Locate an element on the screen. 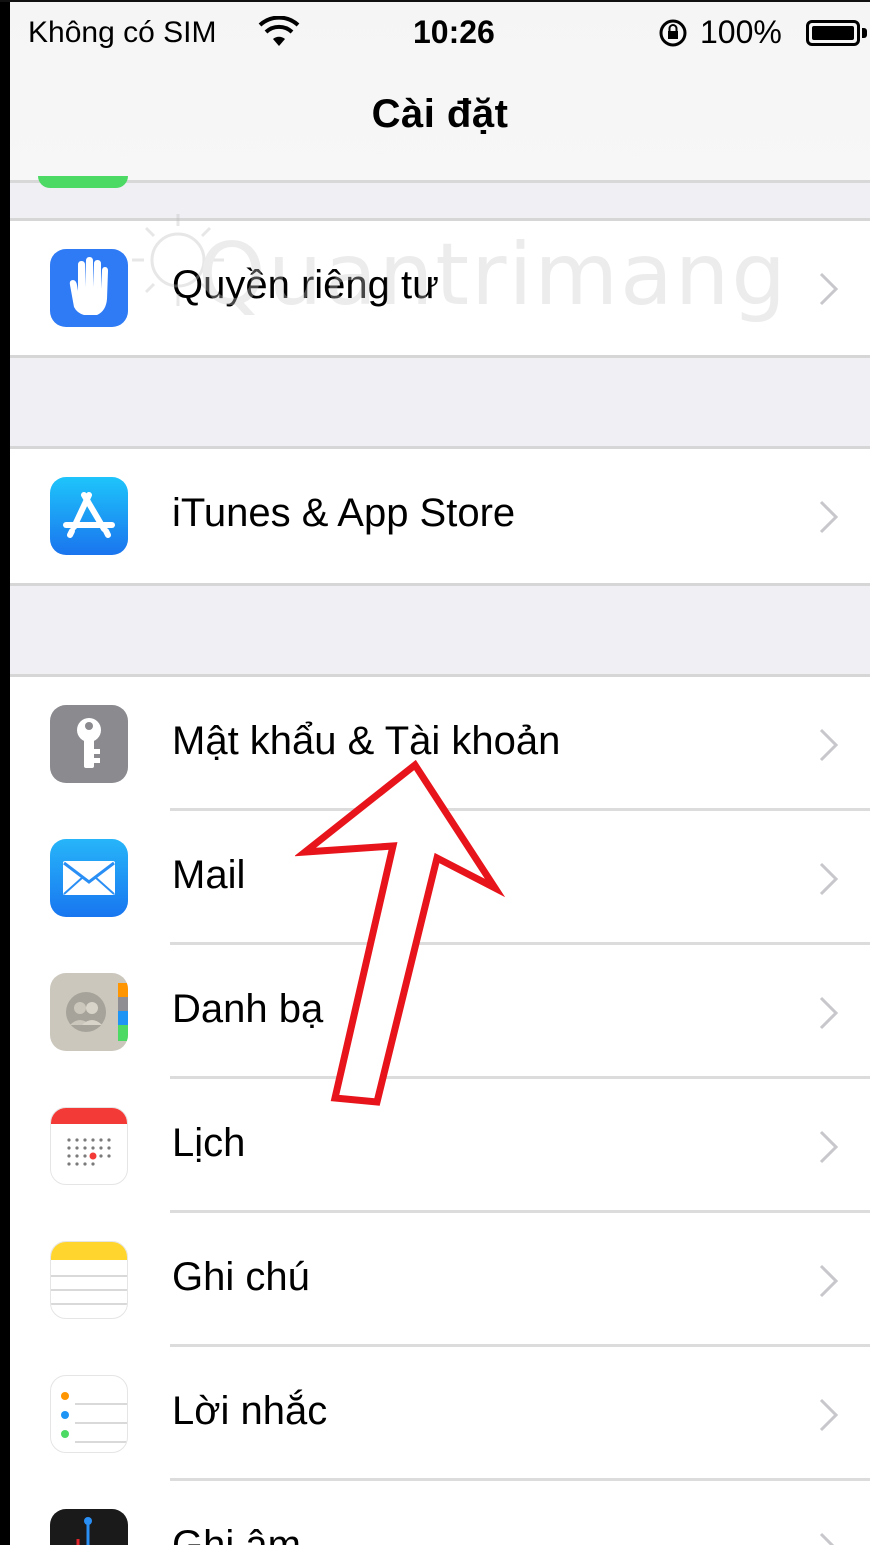 This screenshot has width=870, height=1545. contacts-icon is located at coordinates (89, 1012).